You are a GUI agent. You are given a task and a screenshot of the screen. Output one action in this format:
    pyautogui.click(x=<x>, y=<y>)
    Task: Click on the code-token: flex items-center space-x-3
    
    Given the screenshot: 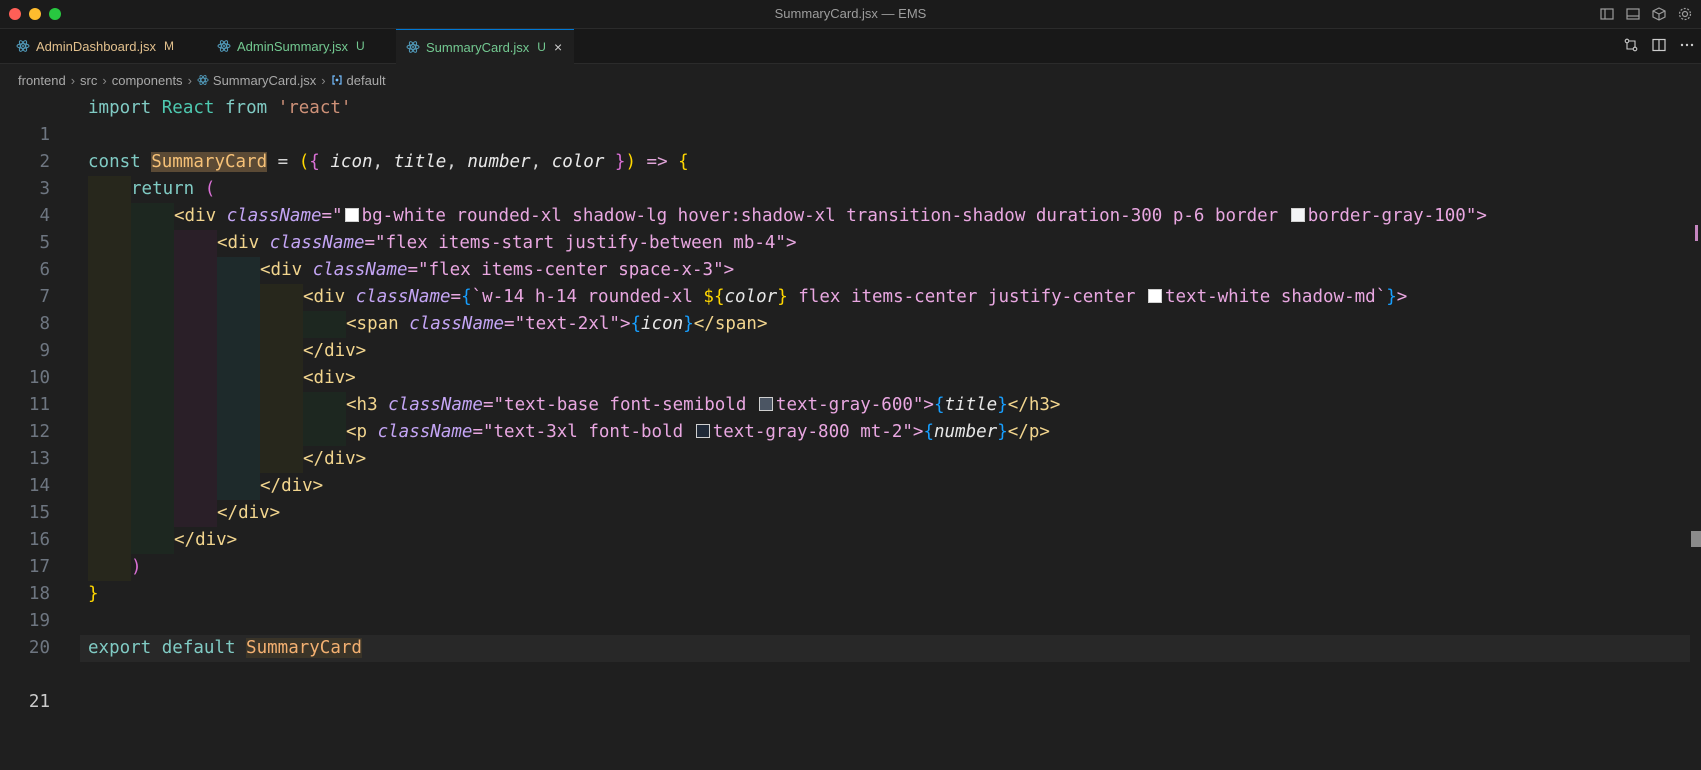 What is the action you would take?
    pyautogui.click(x=571, y=270)
    